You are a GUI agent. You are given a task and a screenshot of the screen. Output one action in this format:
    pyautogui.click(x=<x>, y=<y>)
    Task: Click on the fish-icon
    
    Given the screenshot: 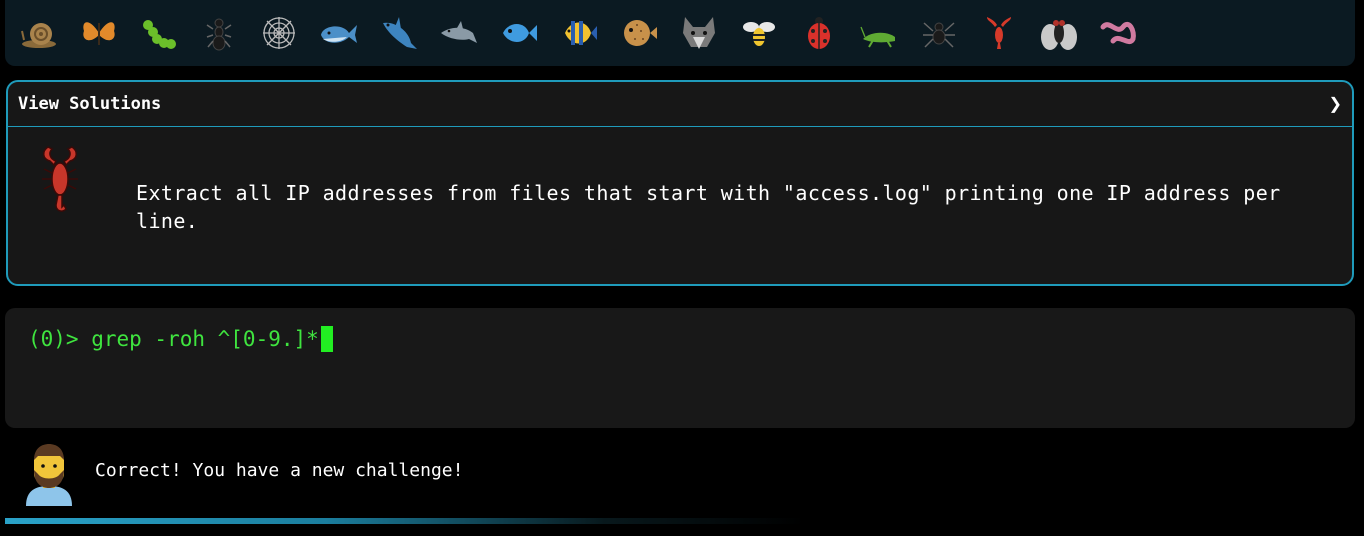 What is the action you would take?
    pyautogui.click(x=519, y=33)
    